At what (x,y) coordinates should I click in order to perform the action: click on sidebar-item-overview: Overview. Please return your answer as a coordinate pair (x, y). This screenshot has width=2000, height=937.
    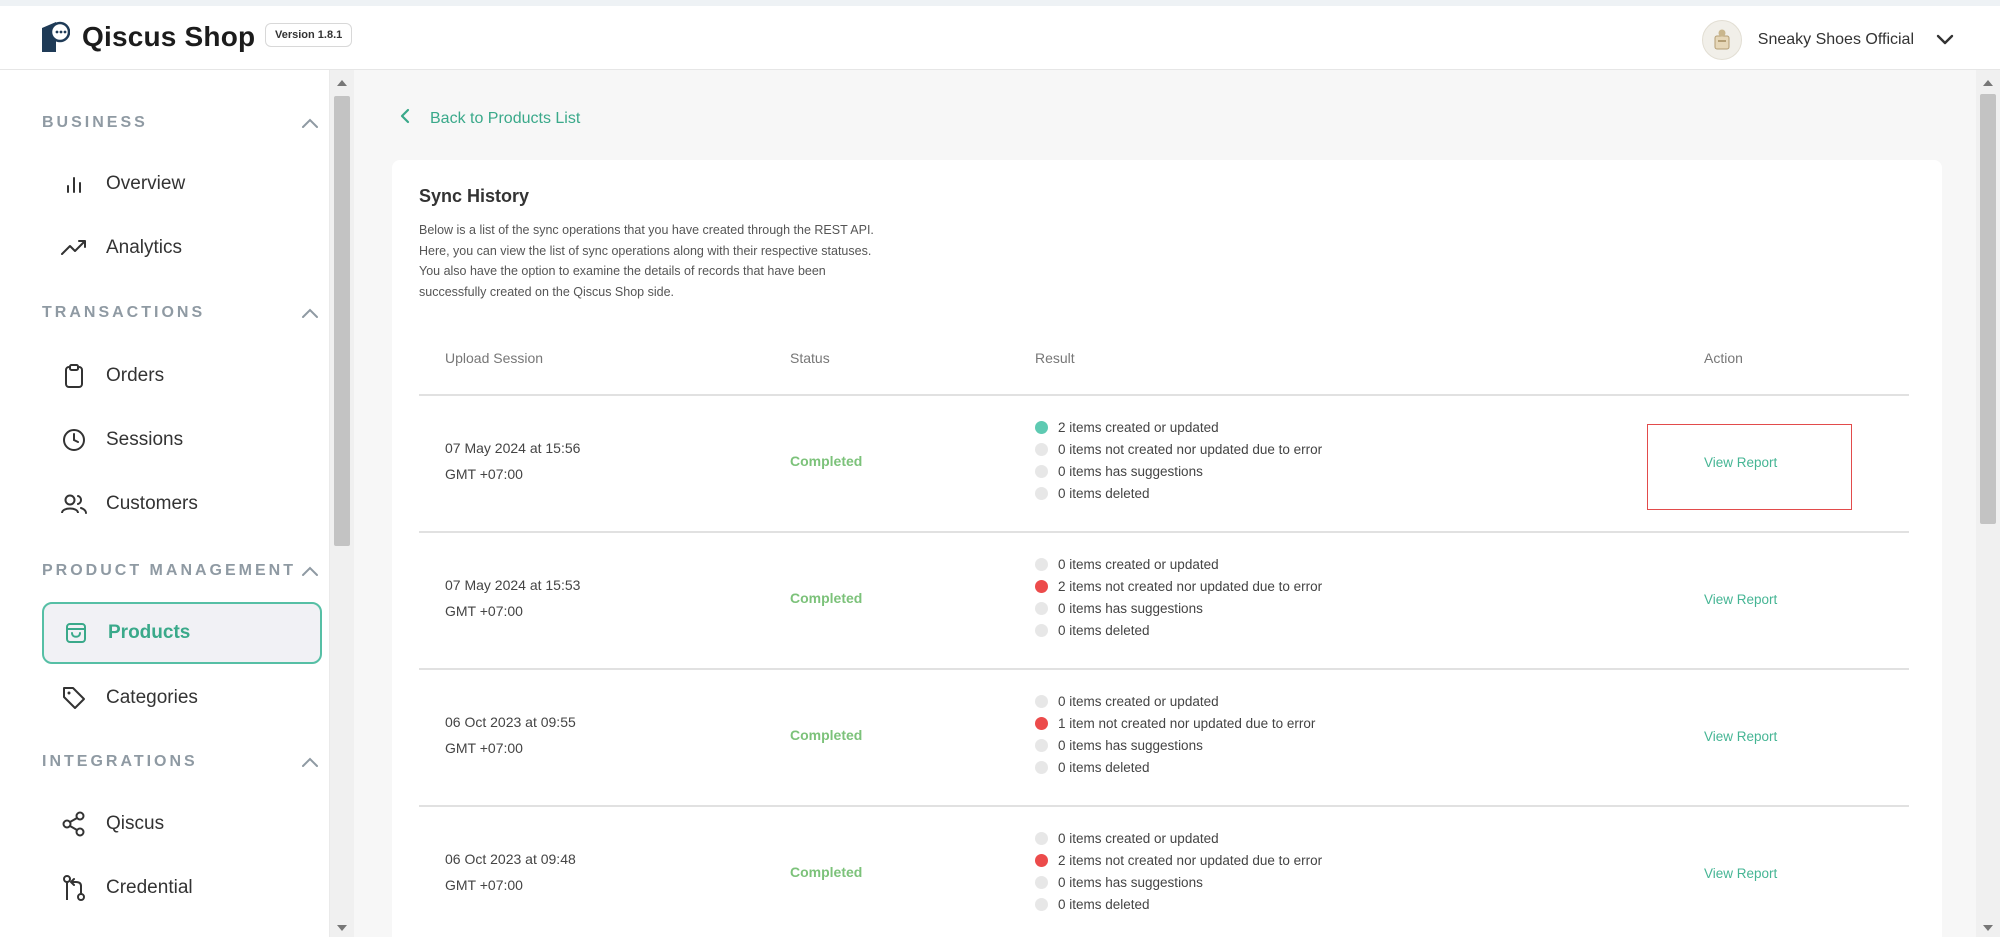
    Looking at the image, I should click on (182, 184).